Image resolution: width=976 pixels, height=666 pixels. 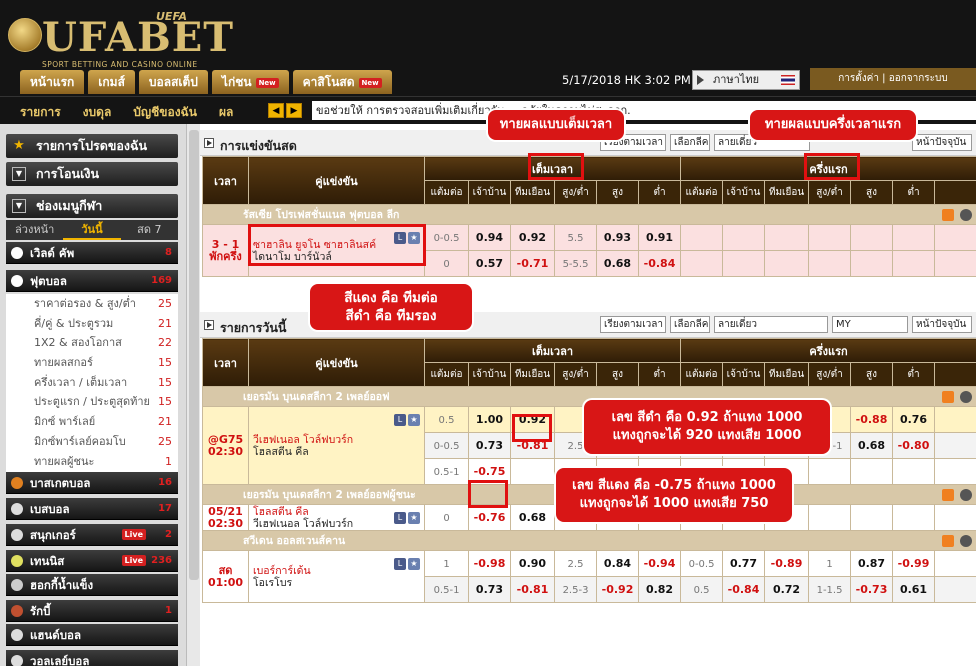 What do you see at coordinates (92, 422) in the screenshot?
I see `football-submenu-item: มิกซ์ พาร์เลย์ 21` at bounding box center [92, 422].